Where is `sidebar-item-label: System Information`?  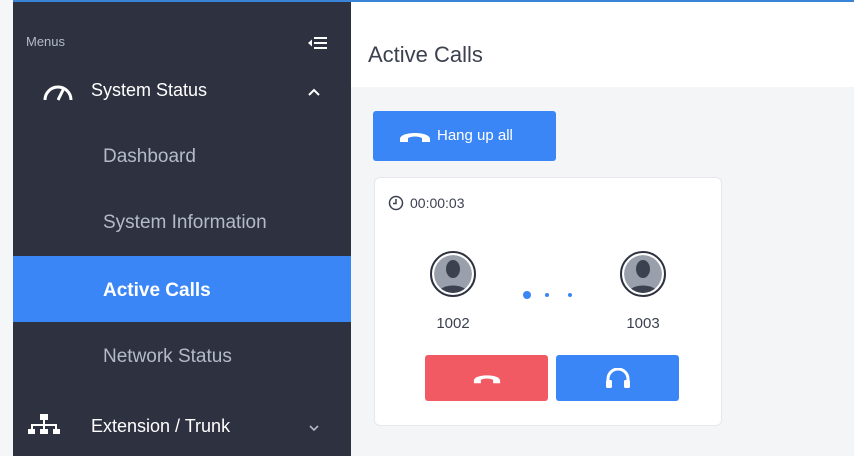 sidebar-item-label: System Information is located at coordinates (185, 222).